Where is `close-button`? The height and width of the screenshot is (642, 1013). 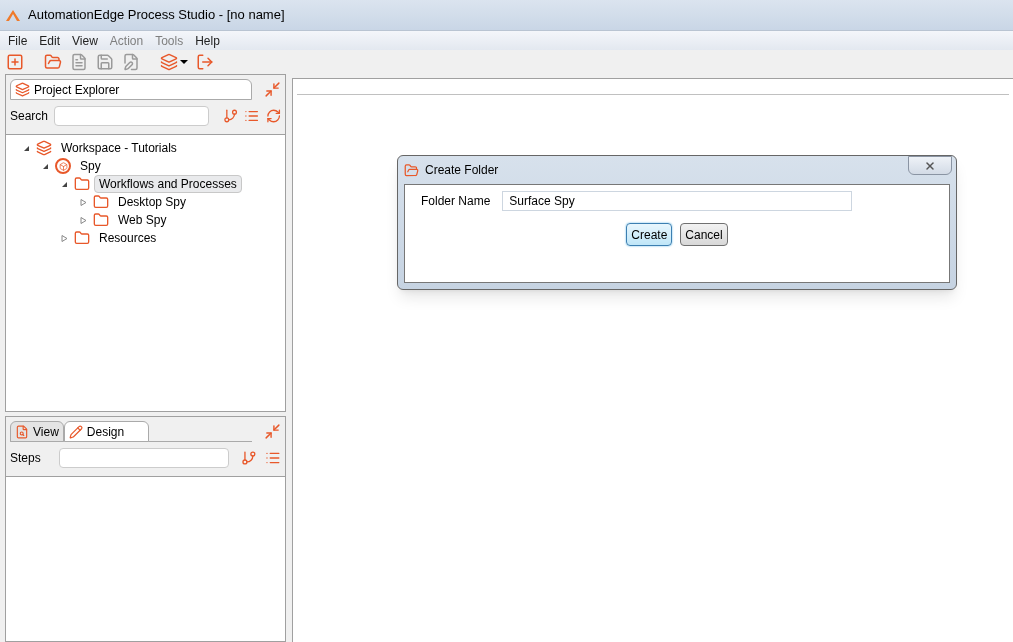 close-button is located at coordinates (930, 165).